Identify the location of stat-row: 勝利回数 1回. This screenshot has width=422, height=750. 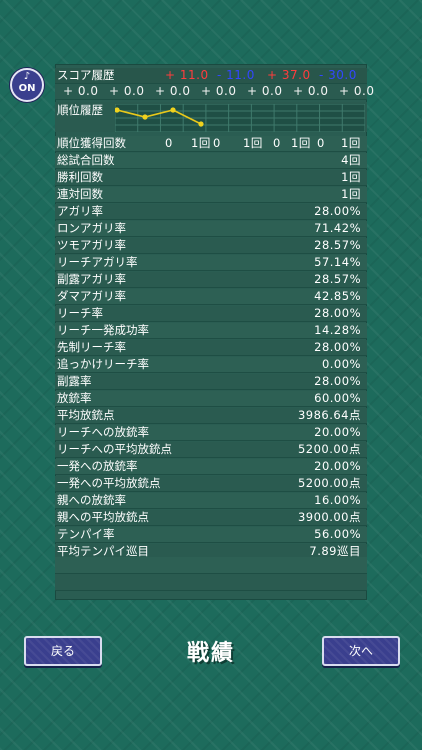
(211, 178).